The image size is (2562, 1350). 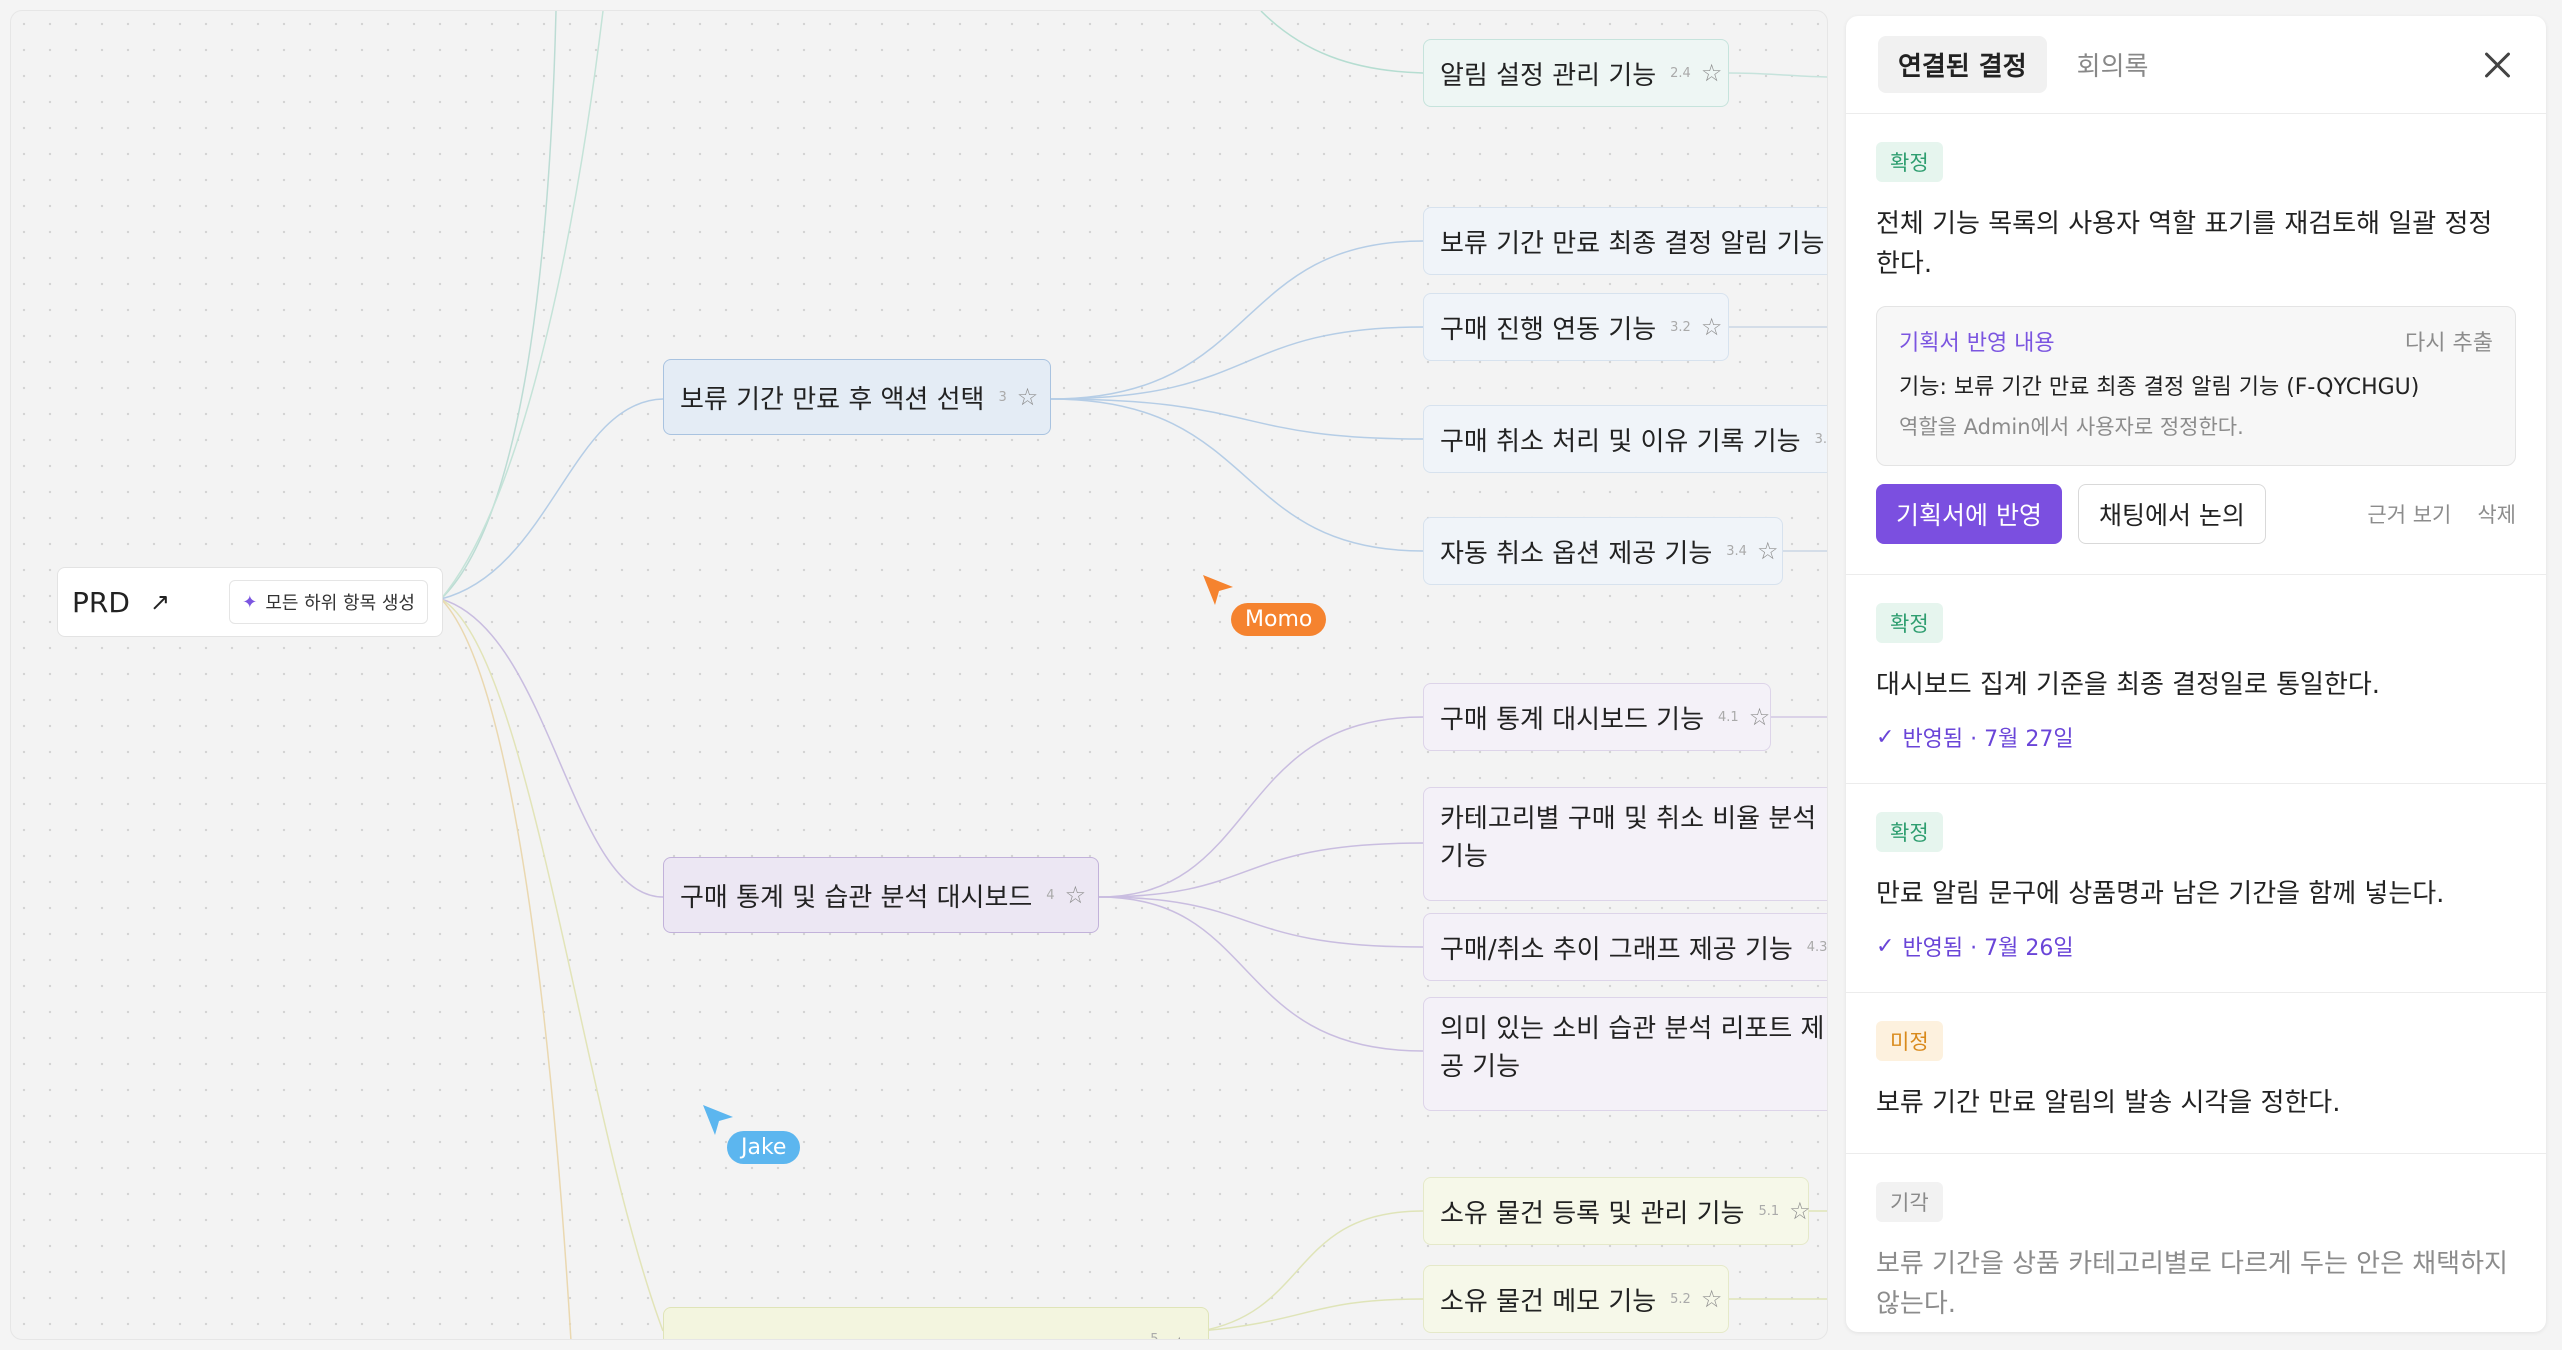 I want to click on node-label: 소유 물건 등록 및 관리 기능, so click(x=1592, y=1213).